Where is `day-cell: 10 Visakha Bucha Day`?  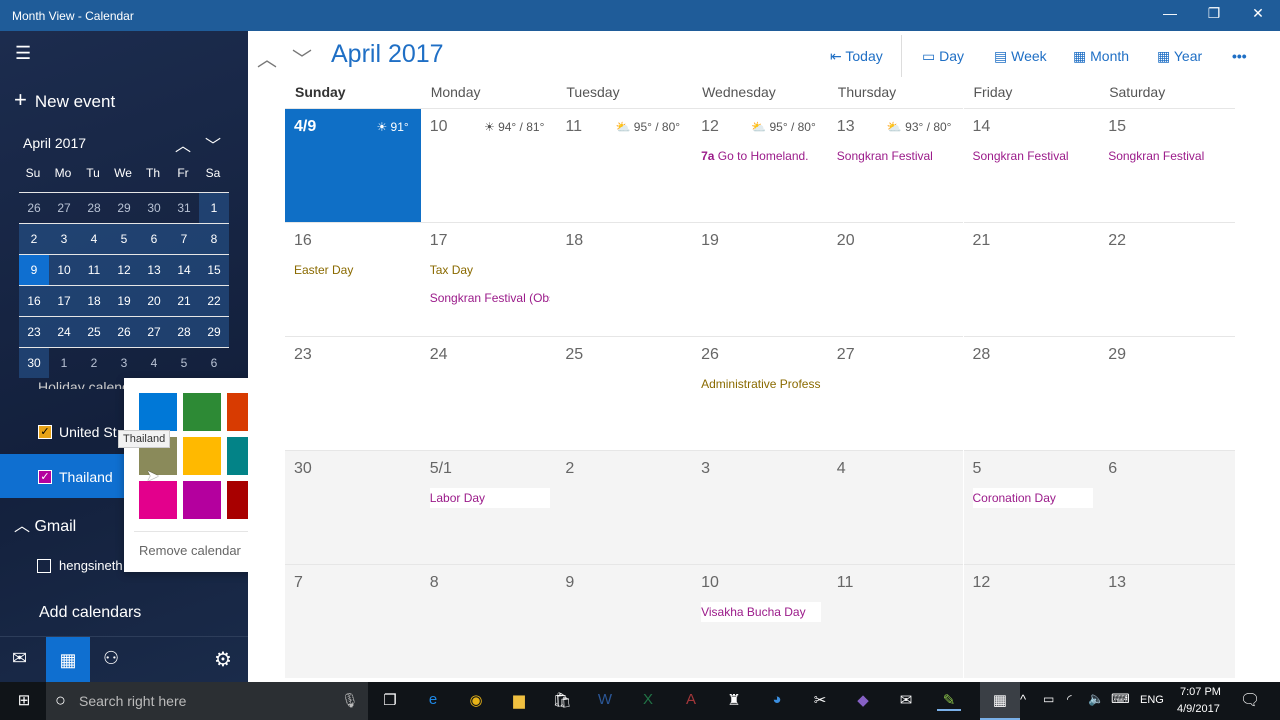 day-cell: 10 Visakha Bucha Day is located at coordinates (760, 621).